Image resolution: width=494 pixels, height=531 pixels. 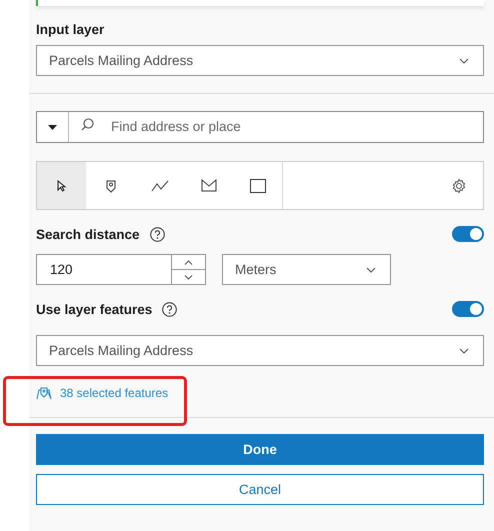 What do you see at coordinates (459, 186) in the screenshot?
I see `settings-icon` at bounding box center [459, 186].